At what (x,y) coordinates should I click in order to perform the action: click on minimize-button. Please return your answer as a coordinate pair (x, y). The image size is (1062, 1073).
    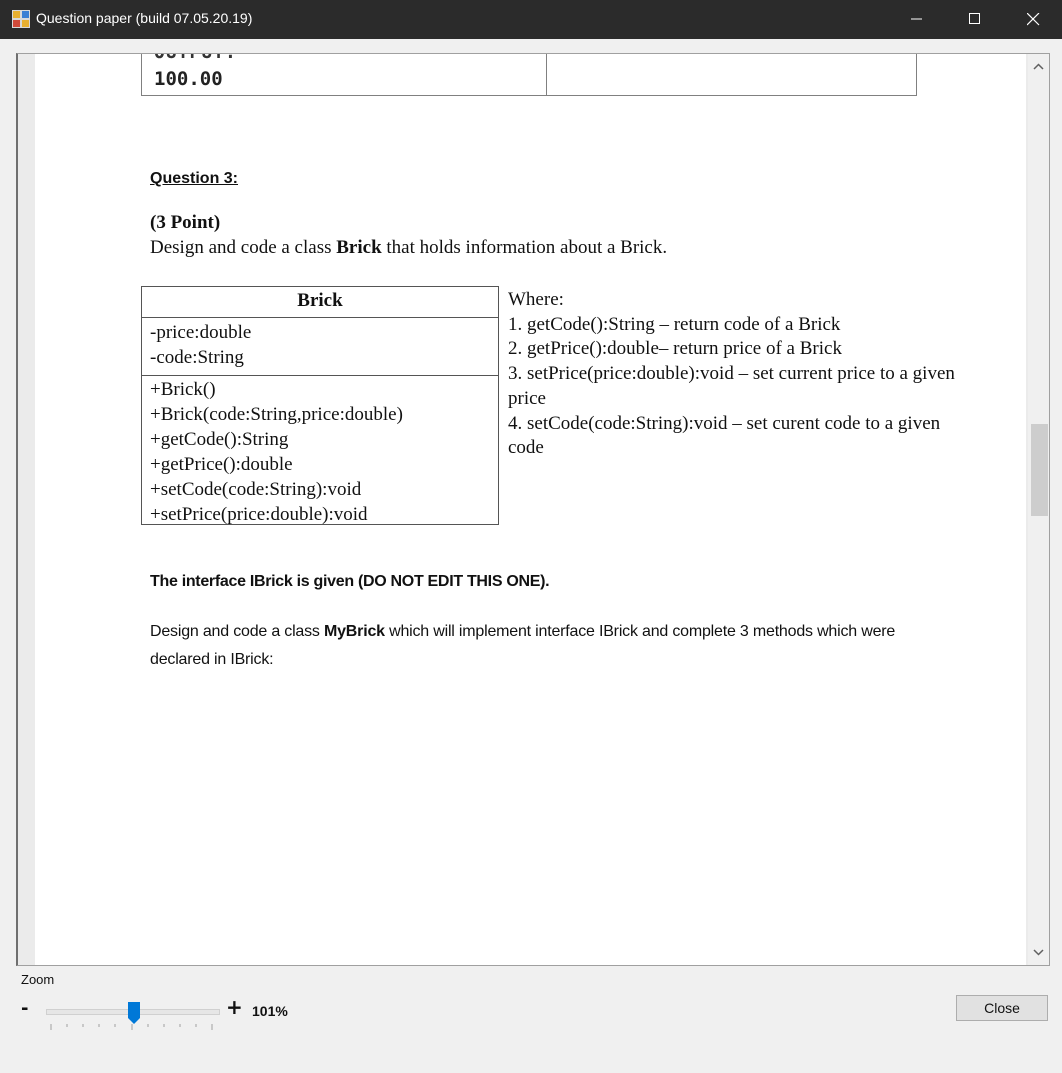
    Looking at the image, I should click on (917, 19).